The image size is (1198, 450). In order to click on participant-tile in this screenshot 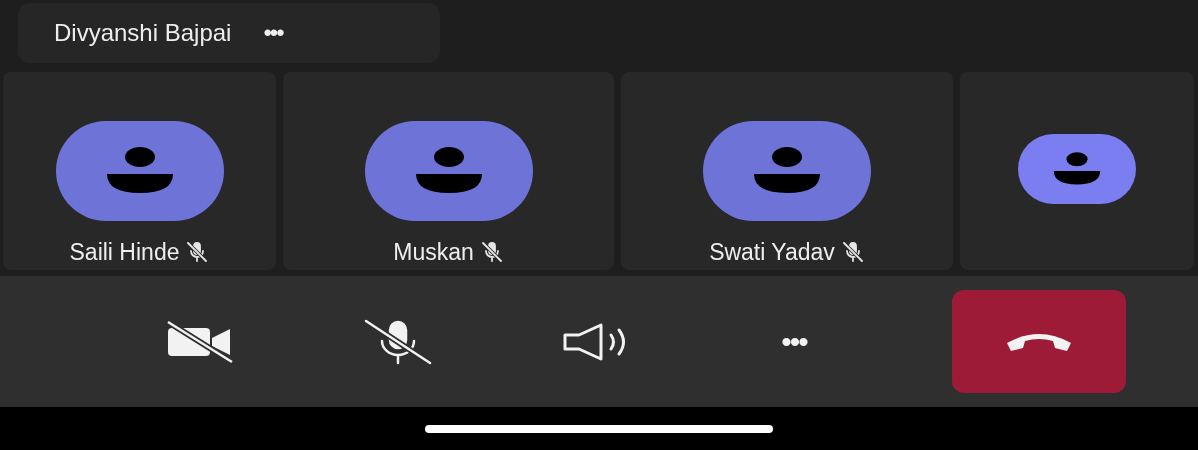, I will do `click(1077, 171)`.